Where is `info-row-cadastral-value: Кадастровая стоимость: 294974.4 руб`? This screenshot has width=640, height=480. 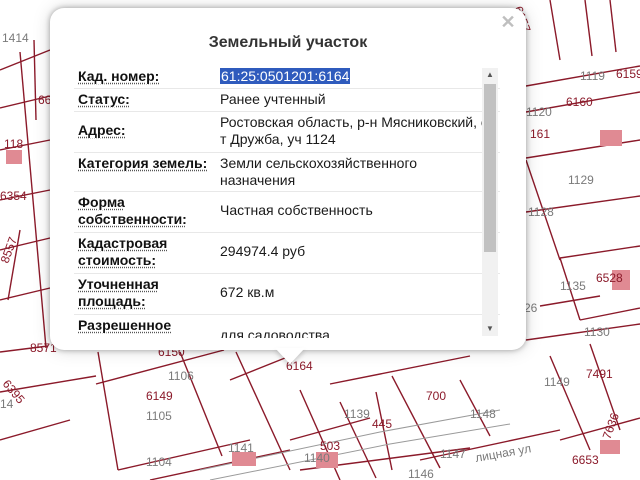
info-row-cadastral-value: Кадастровая стоимость: 294974.4 руб is located at coordinates (287, 253).